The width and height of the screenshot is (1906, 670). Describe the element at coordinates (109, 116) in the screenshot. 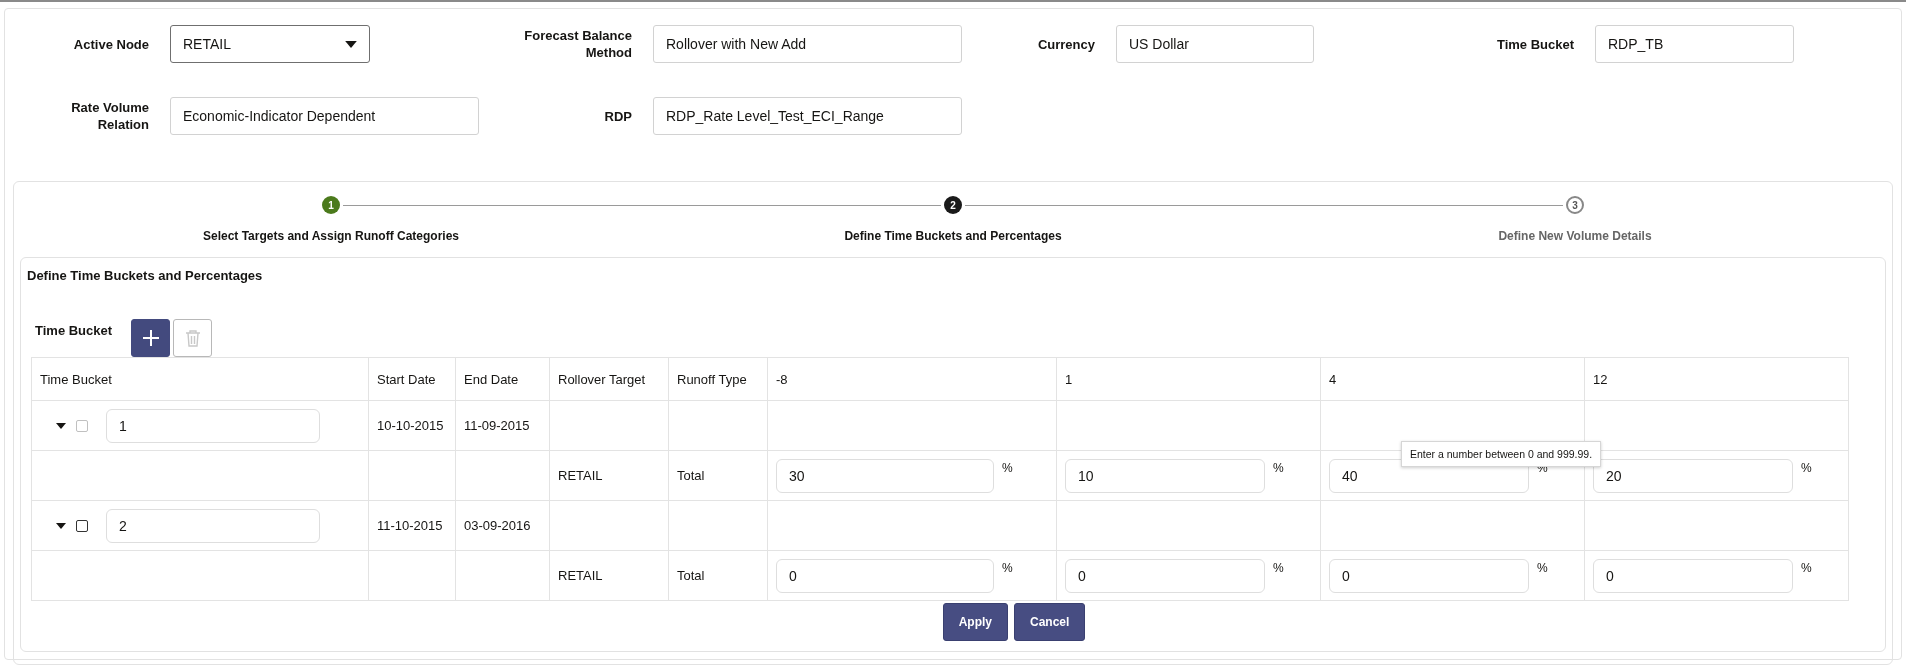

I see `field-label: Rate Volume Relation` at that location.